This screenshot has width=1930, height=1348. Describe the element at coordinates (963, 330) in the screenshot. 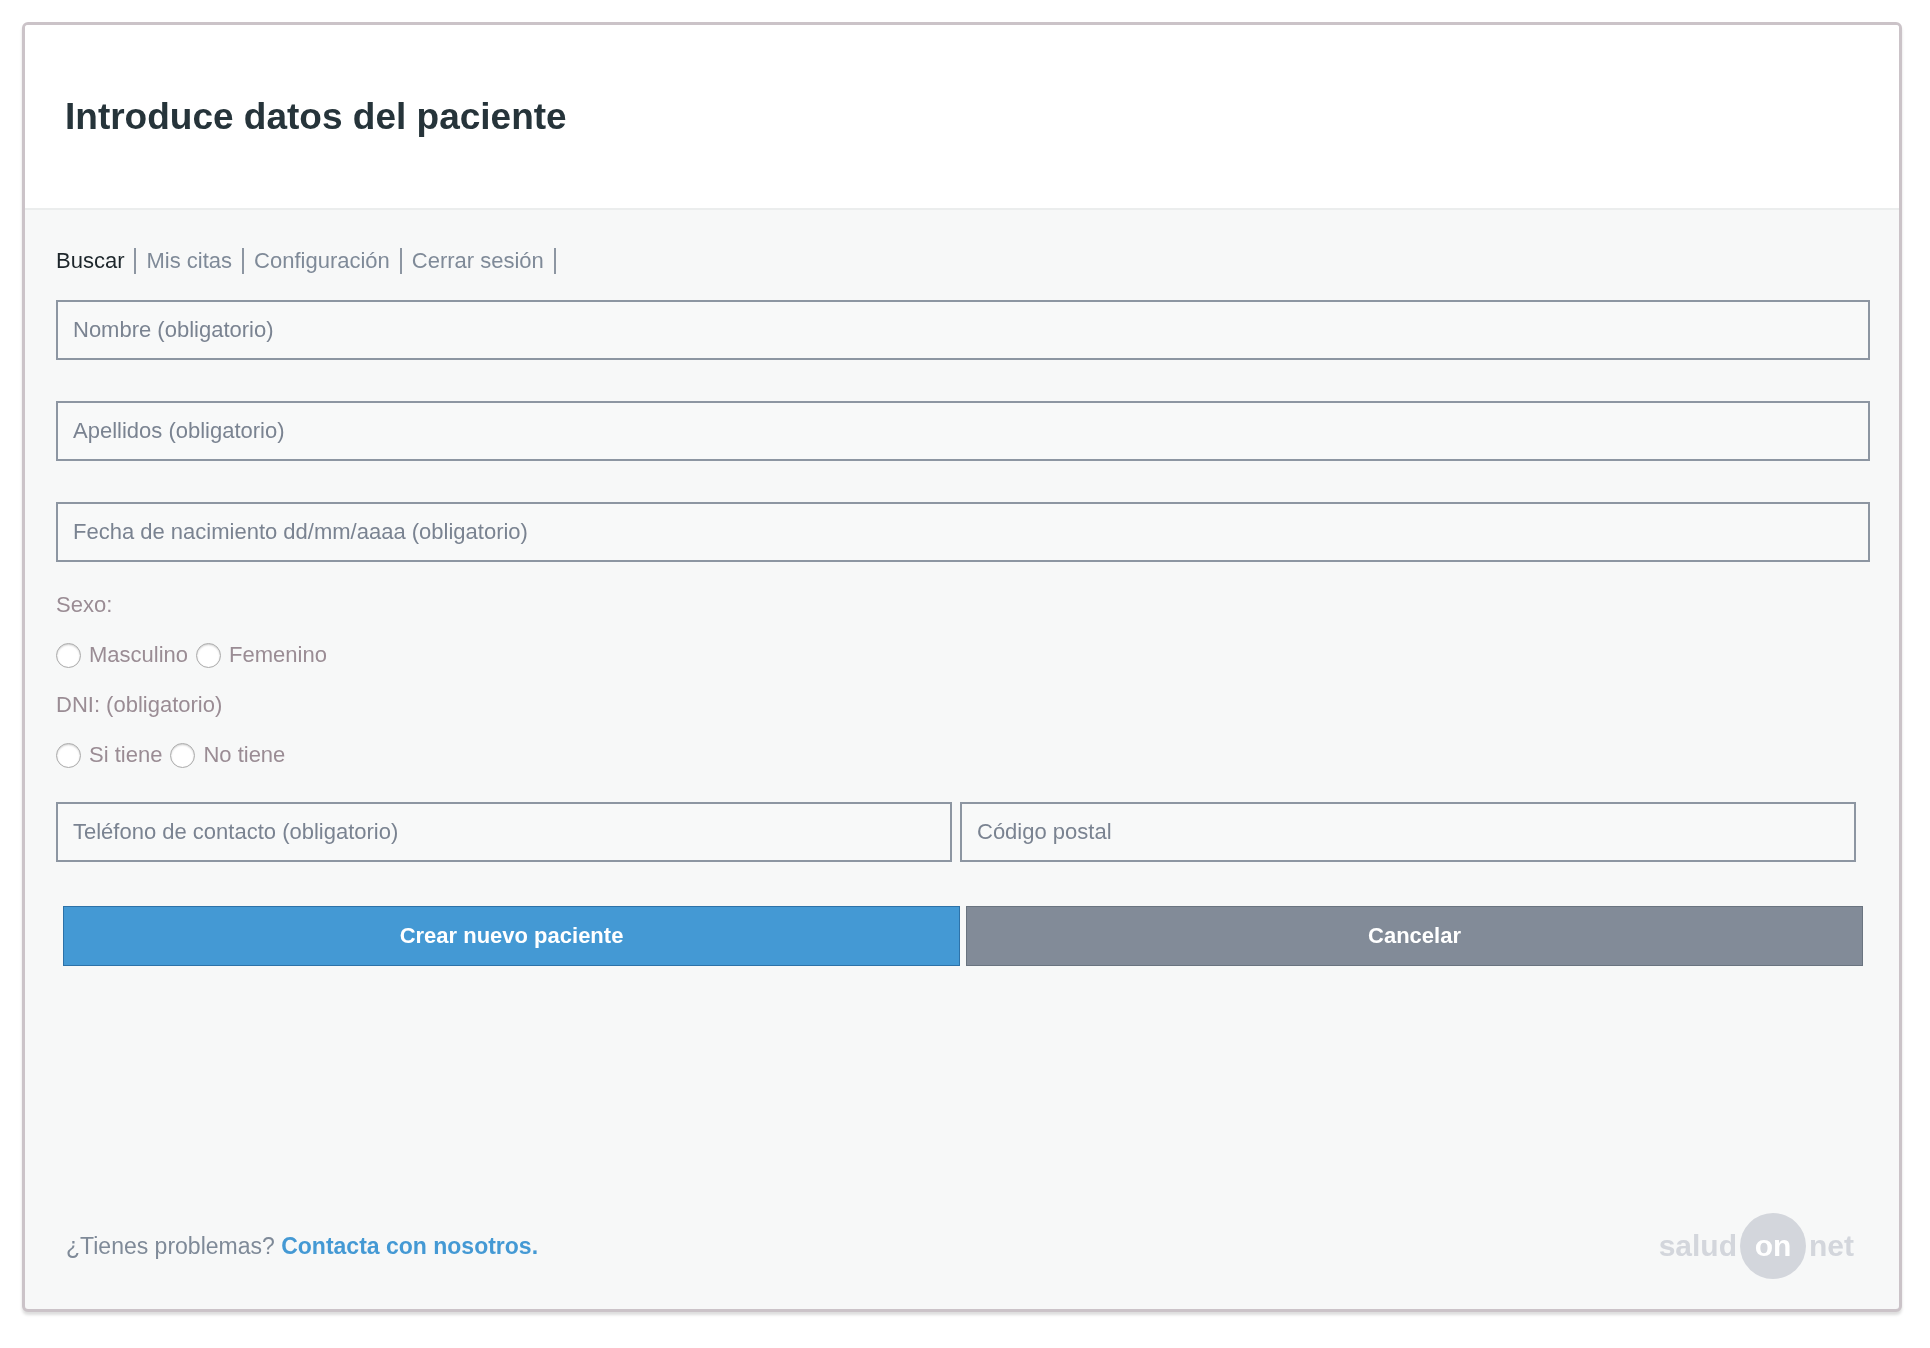

I see `text-field: Nombre (obligatorio)` at that location.